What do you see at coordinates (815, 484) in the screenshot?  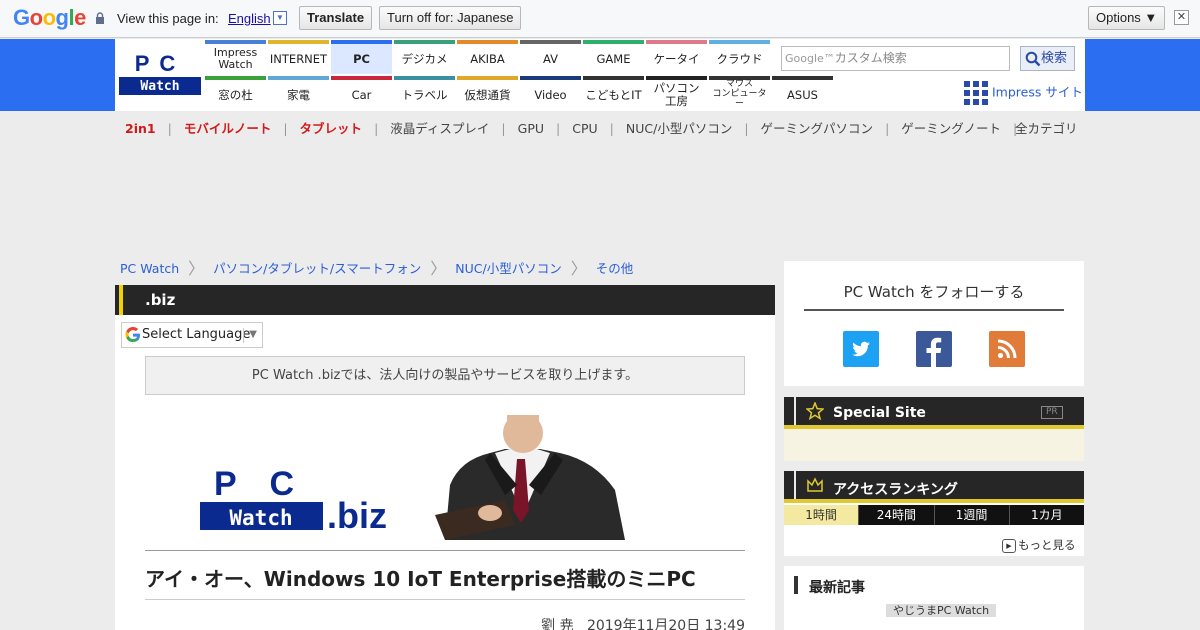 I see `crown-icon` at bounding box center [815, 484].